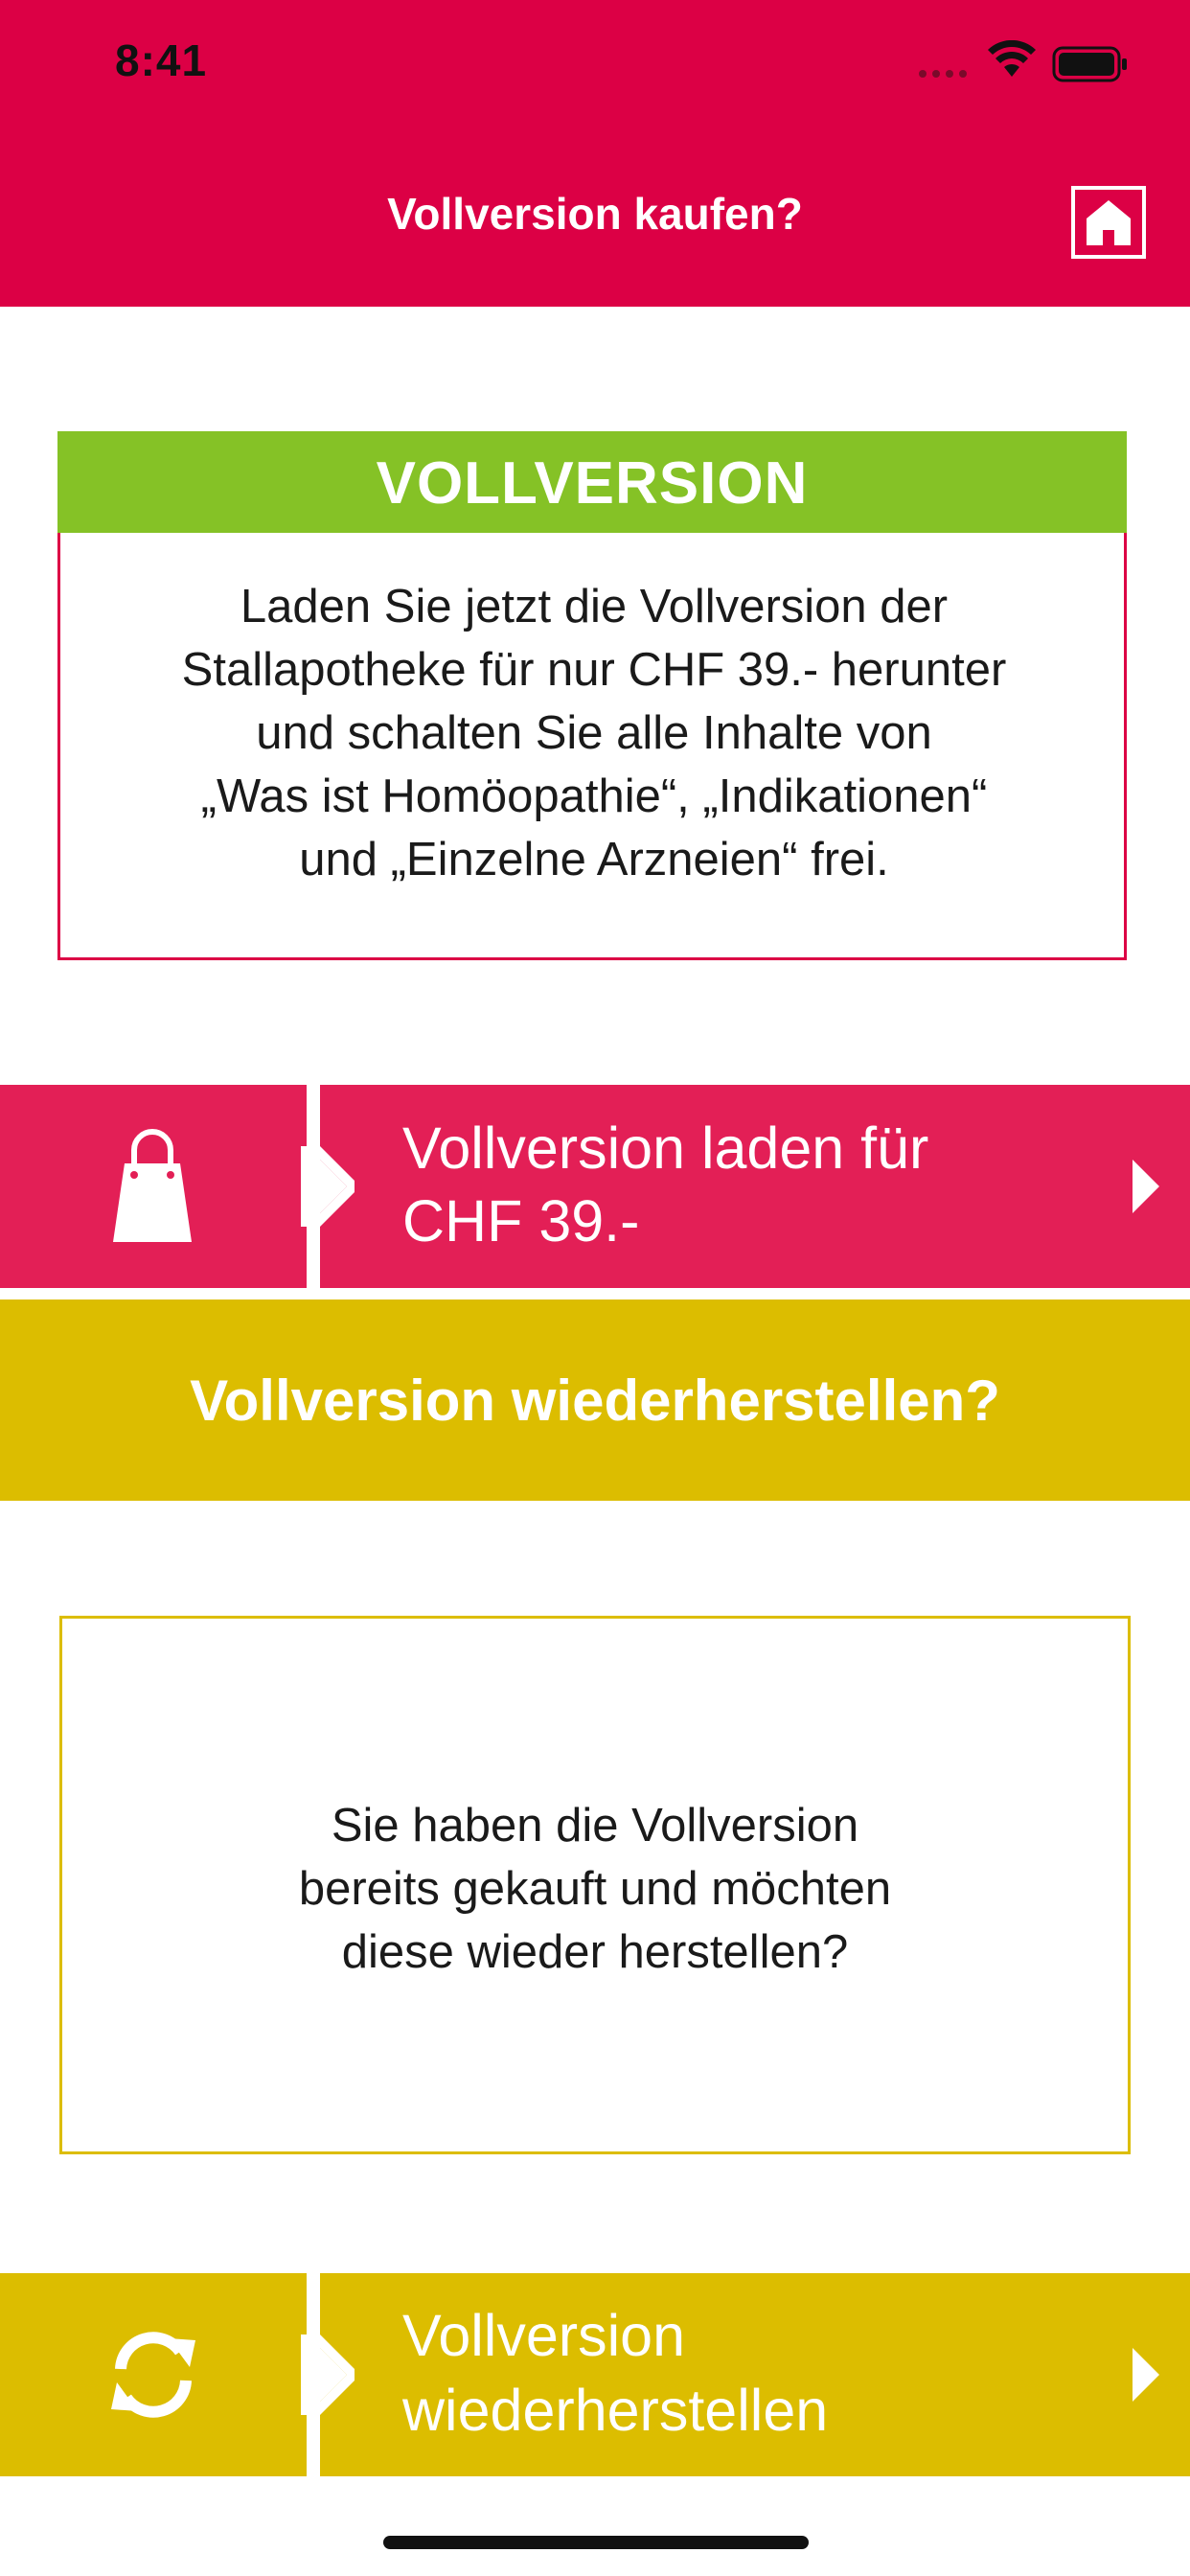  I want to click on description-line: und schalten Sie alle Inhalte von, so click(594, 733).